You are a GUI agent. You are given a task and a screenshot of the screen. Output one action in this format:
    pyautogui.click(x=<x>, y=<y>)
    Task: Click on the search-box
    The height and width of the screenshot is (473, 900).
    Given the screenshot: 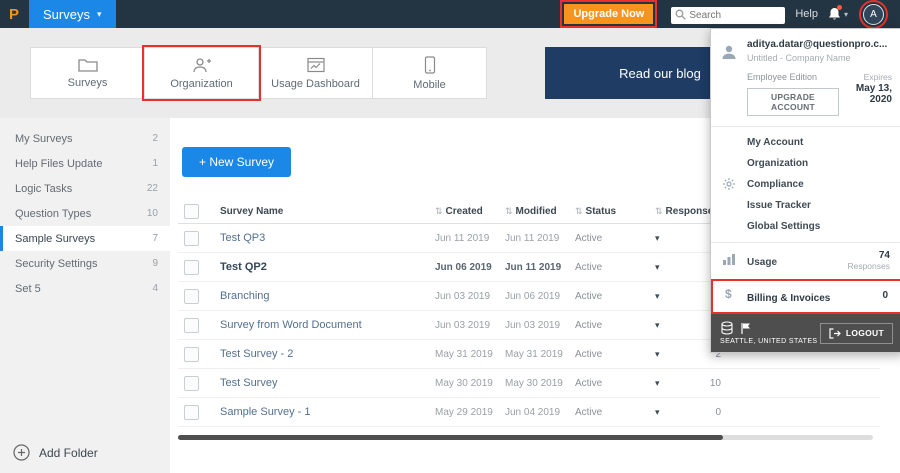 What is the action you would take?
    pyautogui.click(x=728, y=14)
    